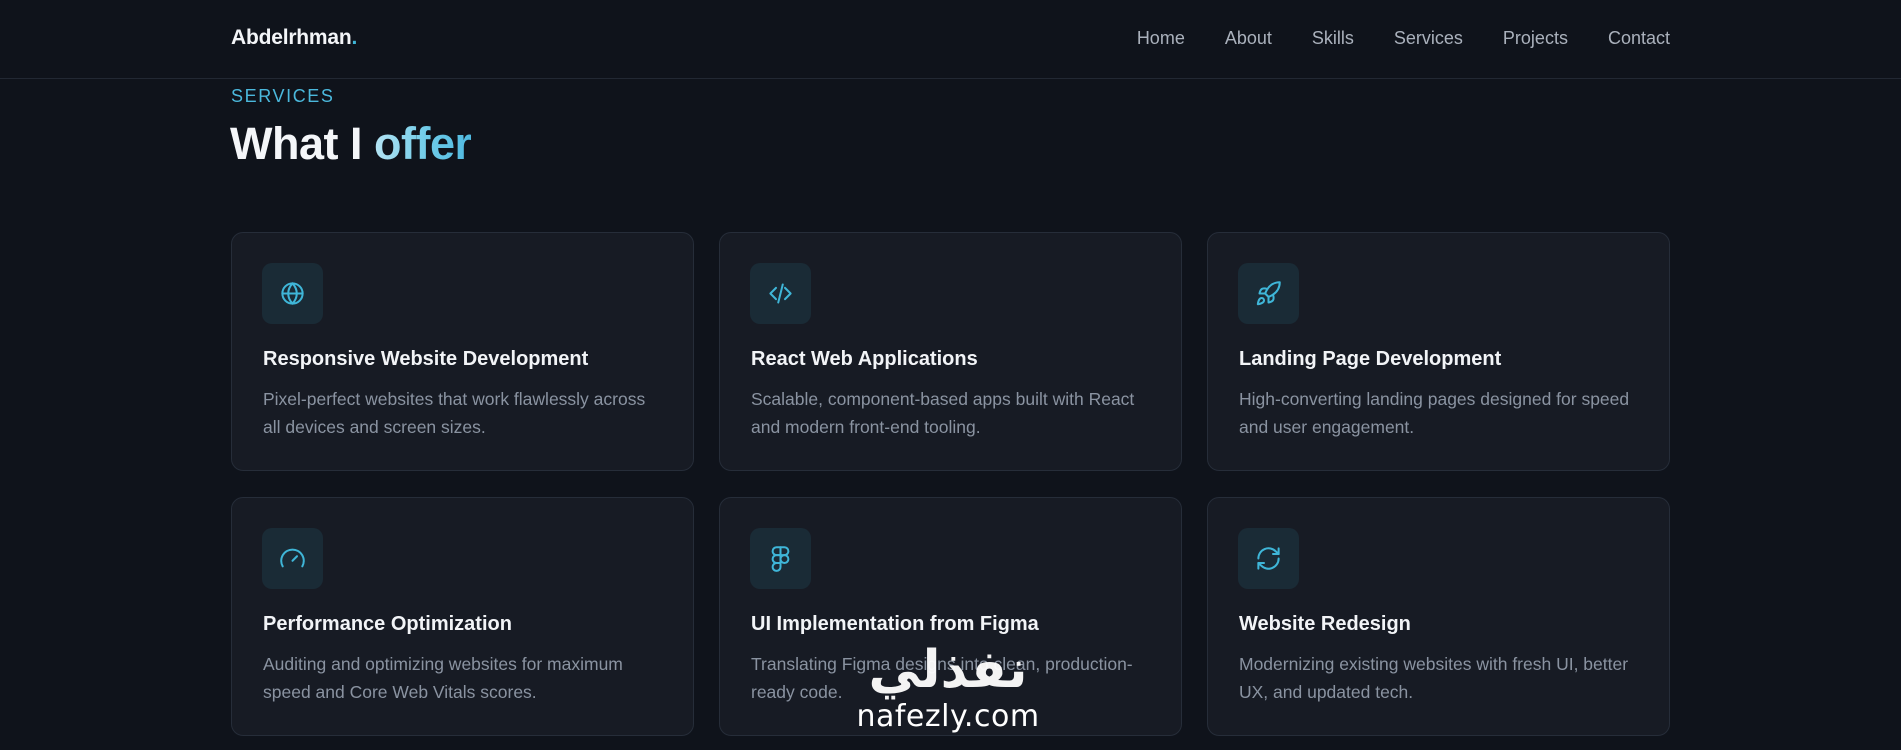 This screenshot has height=750, width=1901. I want to click on section-title: What I offer, so click(351, 144).